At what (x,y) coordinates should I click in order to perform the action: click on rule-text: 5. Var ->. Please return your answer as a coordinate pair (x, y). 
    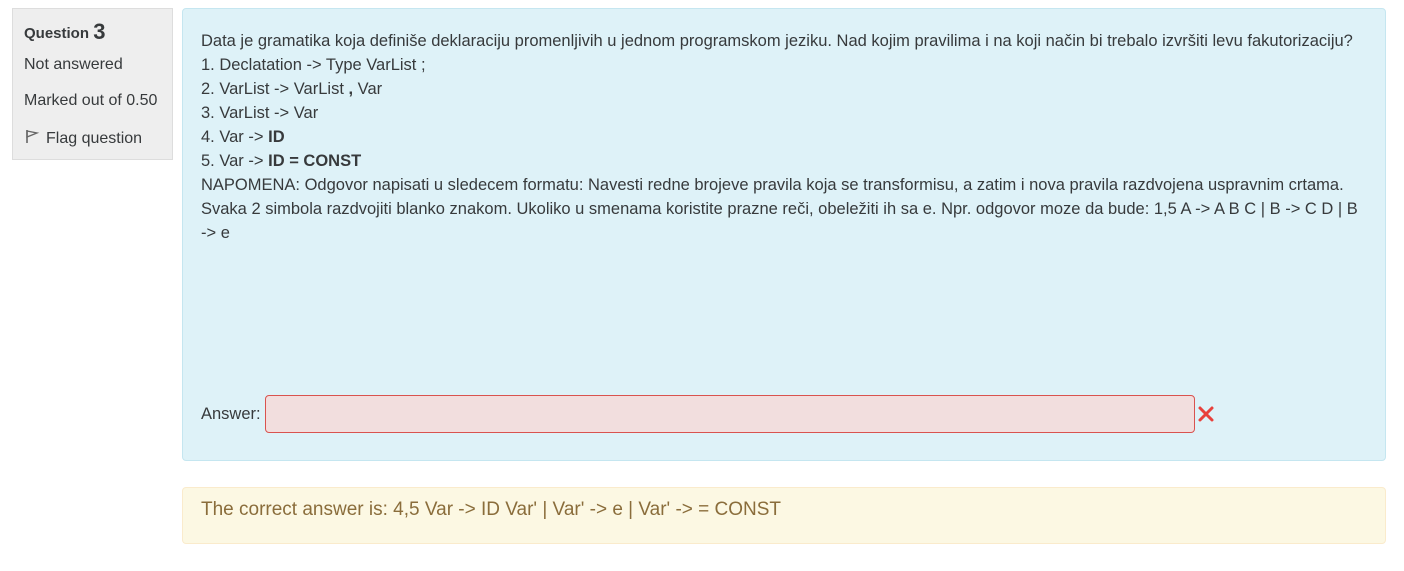
    Looking at the image, I should click on (235, 161).